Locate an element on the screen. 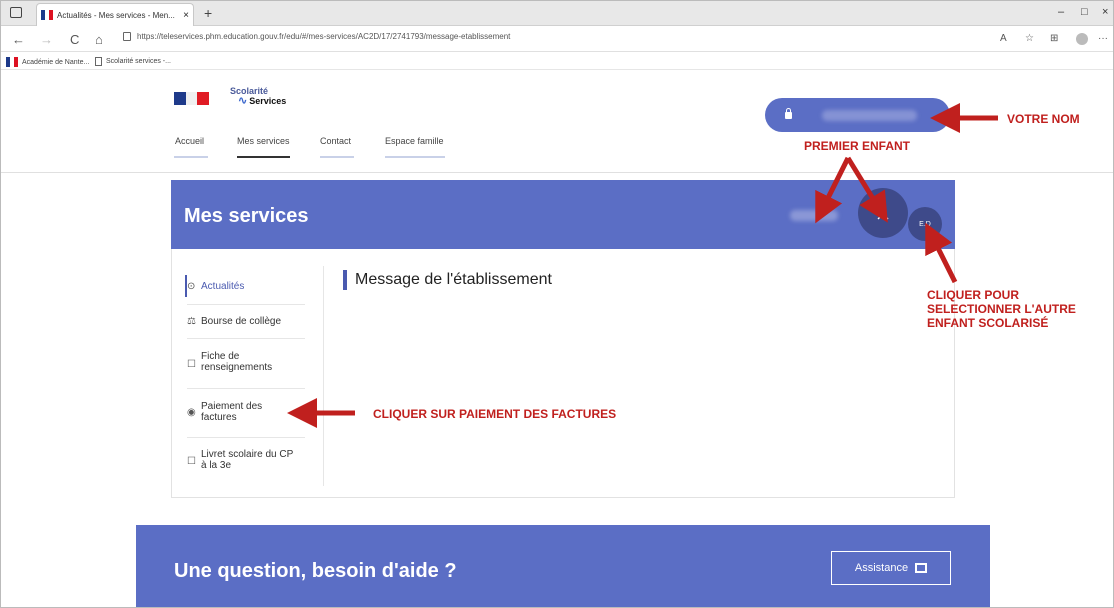 This screenshot has width=1114, height=608. arrow-autre-enfant is located at coordinates (941, 253).